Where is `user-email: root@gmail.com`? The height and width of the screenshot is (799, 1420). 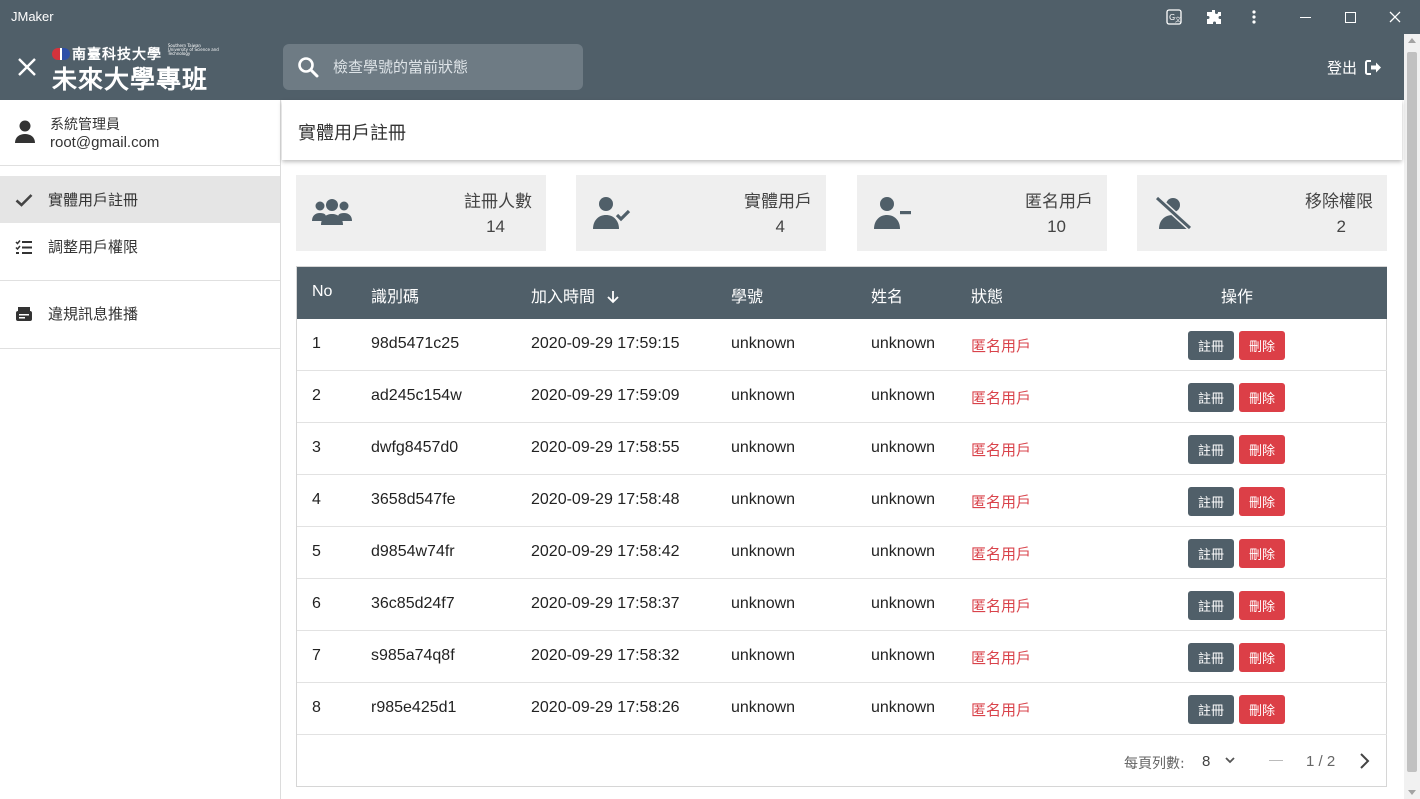 user-email: root@gmail.com is located at coordinates (105, 142).